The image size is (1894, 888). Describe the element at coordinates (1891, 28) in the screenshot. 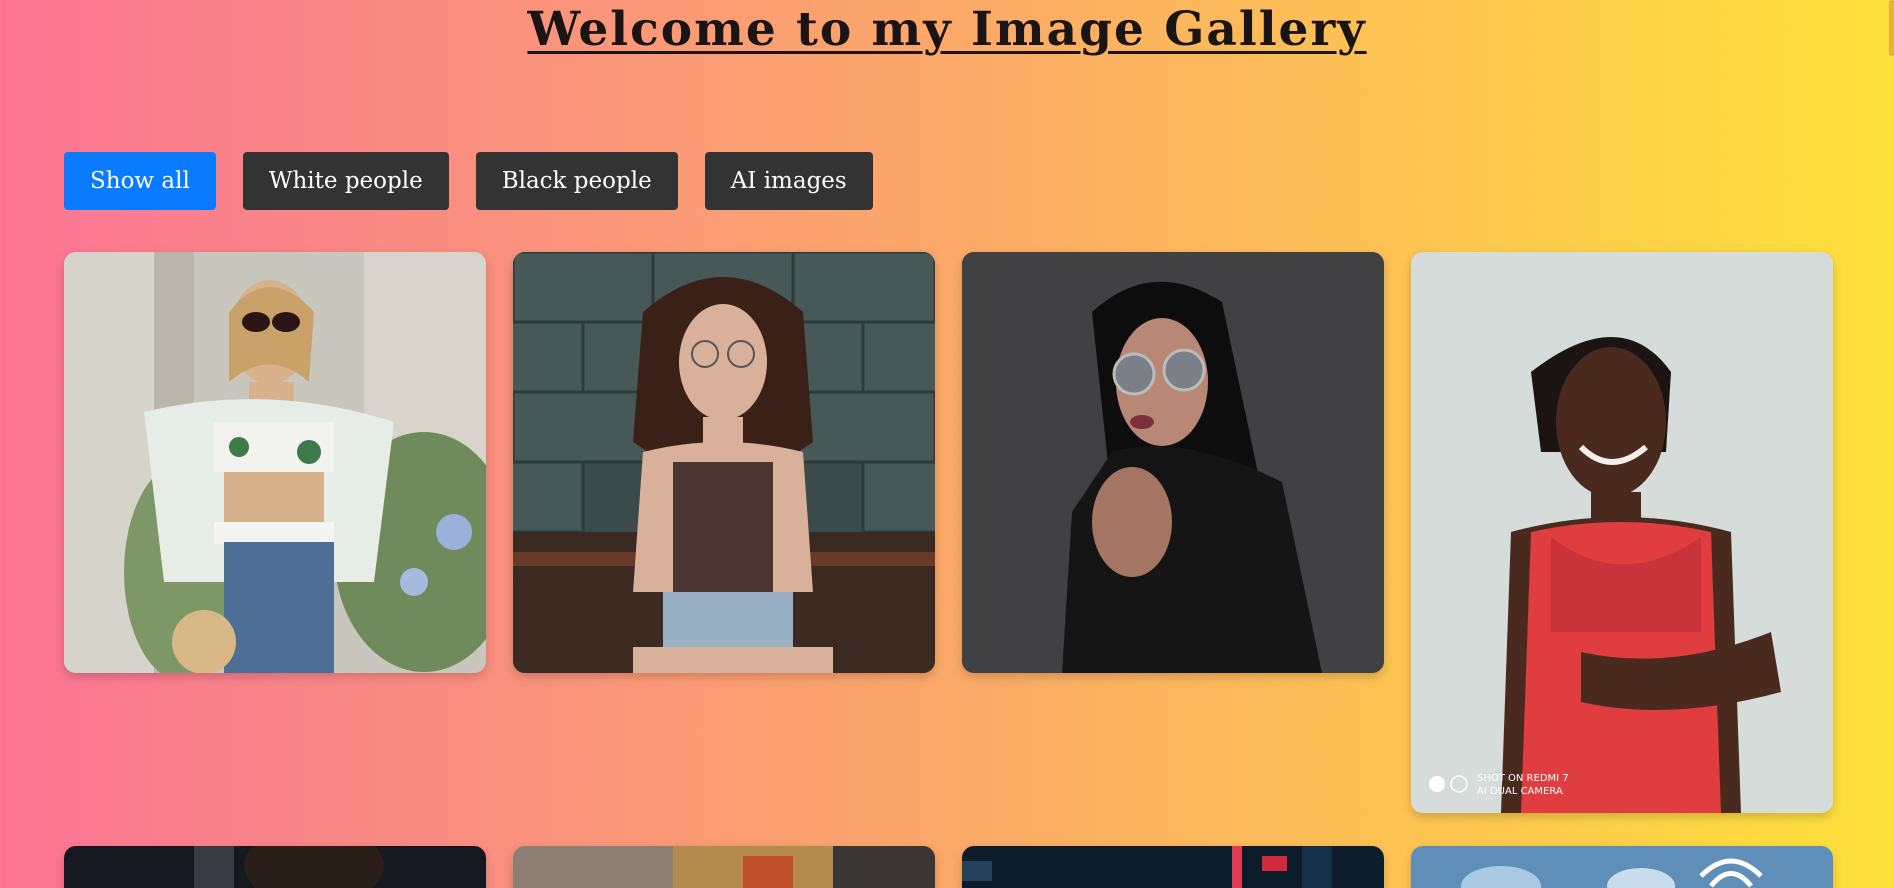

I see `scrollbar-thumb` at that location.